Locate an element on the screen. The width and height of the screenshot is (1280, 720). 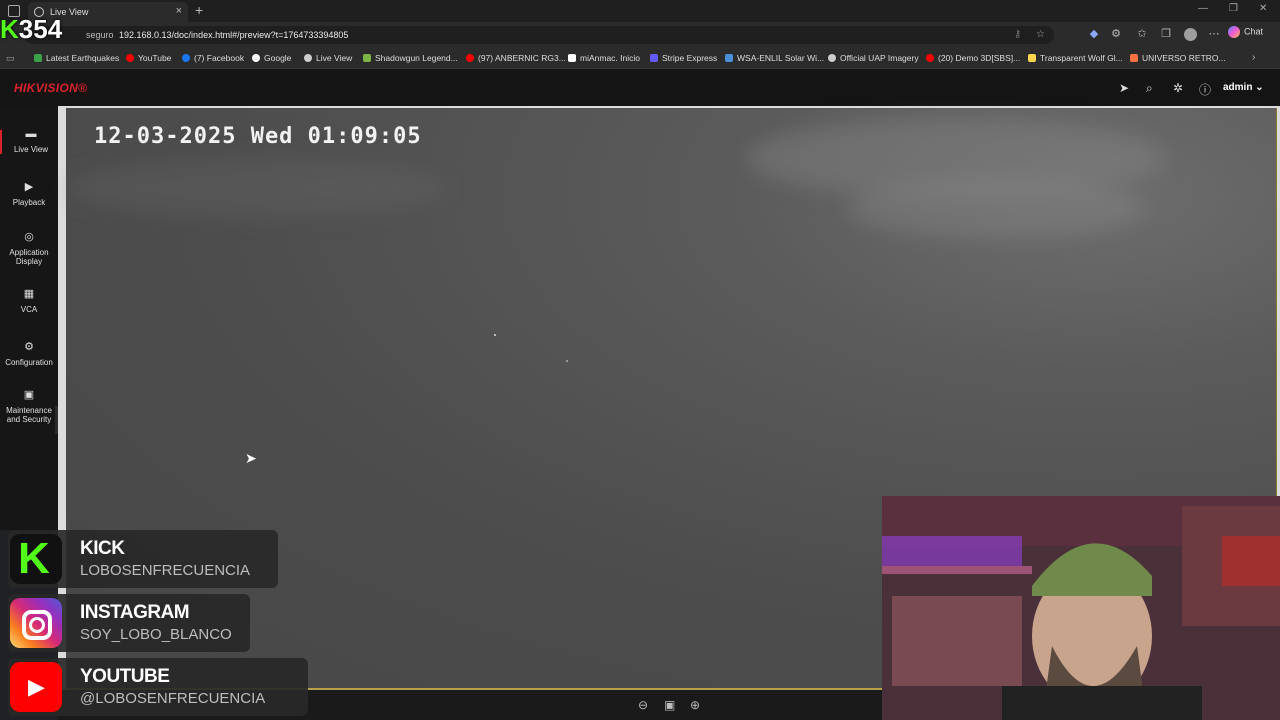
send-icon: ➤ is located at coordinates (1124, 88).